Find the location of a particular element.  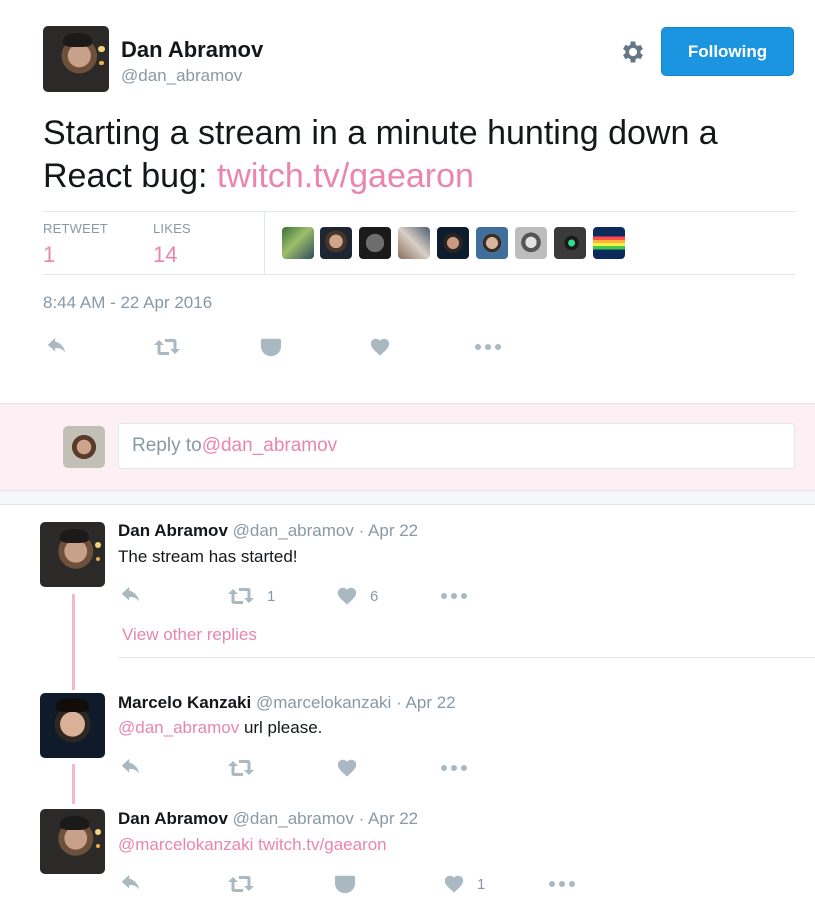

current-user-avatar is located at coordinates (84, 447).